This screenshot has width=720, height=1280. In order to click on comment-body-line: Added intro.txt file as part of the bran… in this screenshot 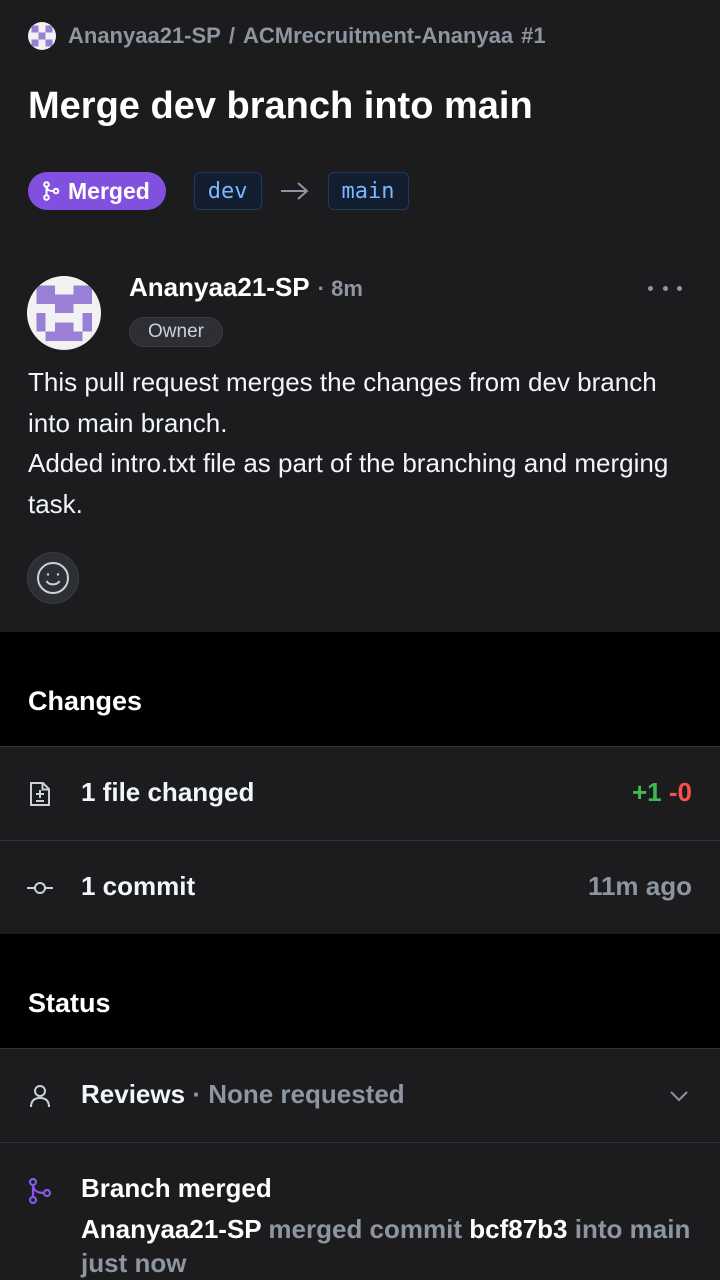, I will do `click(348, 483)`.